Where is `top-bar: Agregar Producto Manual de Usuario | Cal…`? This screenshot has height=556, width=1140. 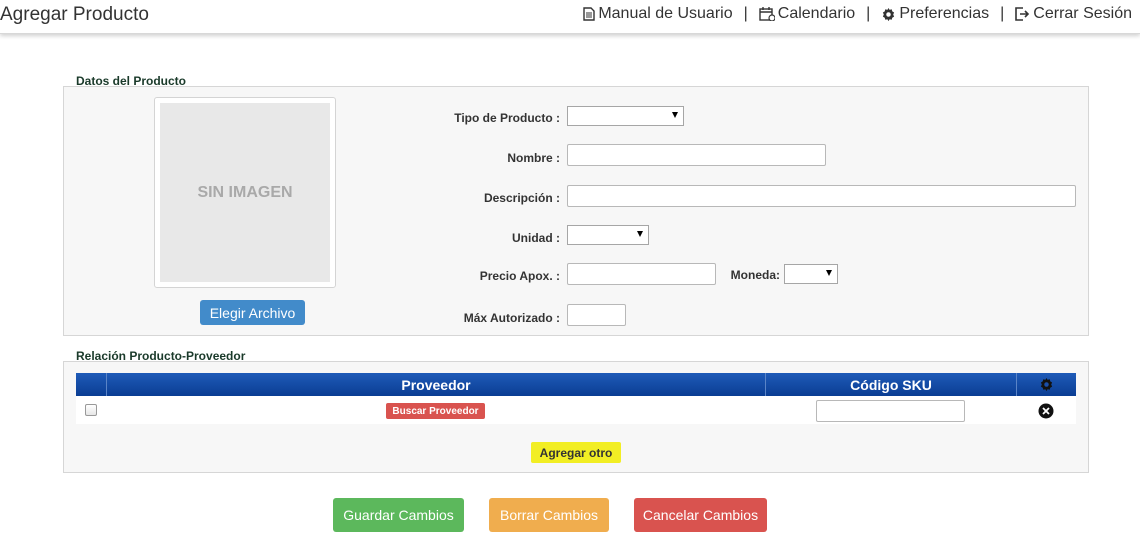 top-bar: Agregar Producto Manual de Usuario | Cal… is located at coordinates (570, 17).